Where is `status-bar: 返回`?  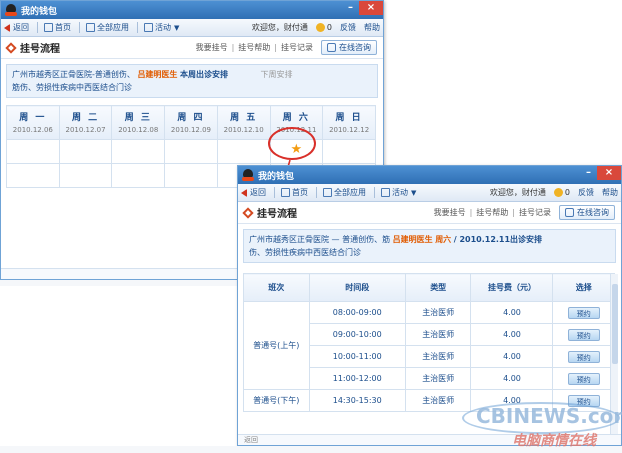 status-bar: 返回 is located at coordinates (429, 439).